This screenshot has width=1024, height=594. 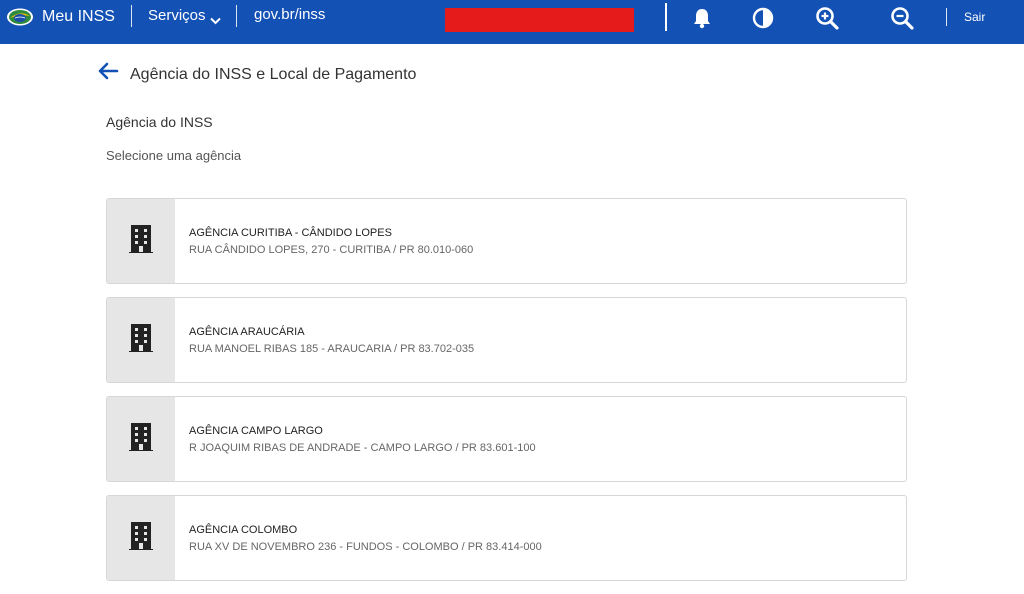 What do you see at coordinates (273, 74) in the screenshot?
I see `page-title: Agência do INSS e Local de Pagamento` at bounding box center [273, 74].